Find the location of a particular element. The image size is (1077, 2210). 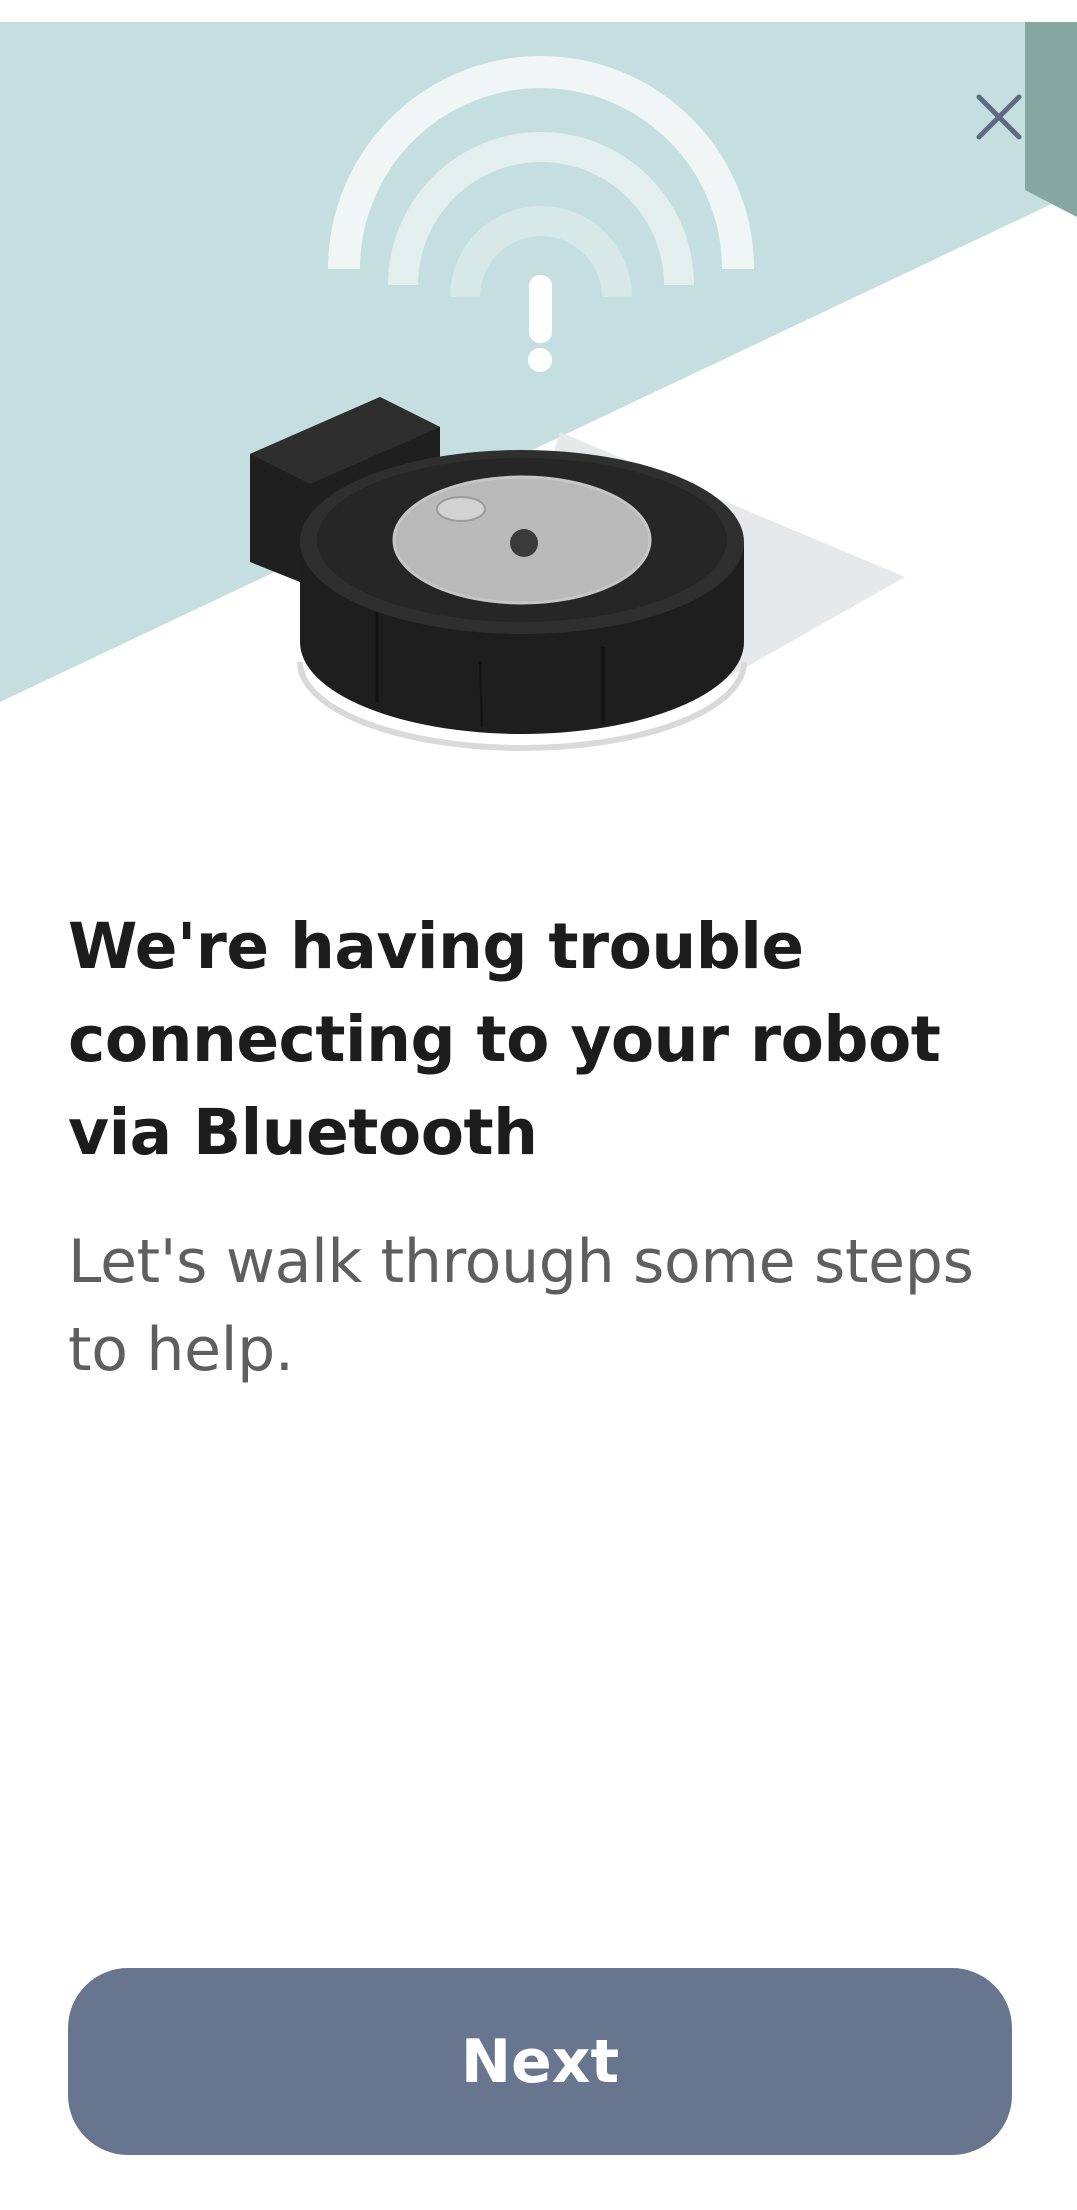

next-button-label: Next is located at coordinates (540, 2061).